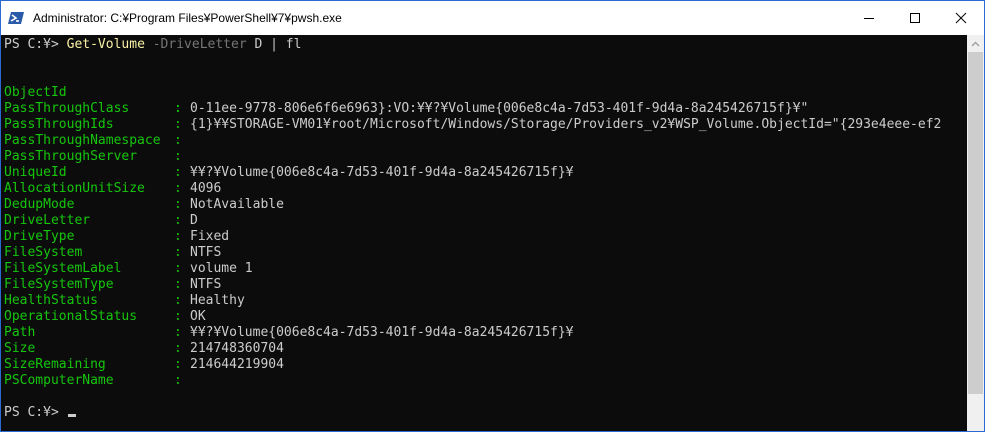  Describe the element at coordinates (47, 220) in the screenshot. I see `property-name: DriveLetter` at that location.